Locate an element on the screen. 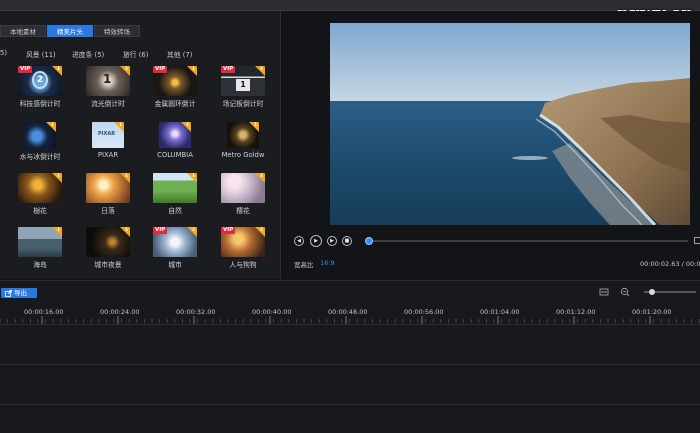 The height and width of the screenshot is (433, 700). tab-intros: 精美片头 is located at coordinates (70, 31).